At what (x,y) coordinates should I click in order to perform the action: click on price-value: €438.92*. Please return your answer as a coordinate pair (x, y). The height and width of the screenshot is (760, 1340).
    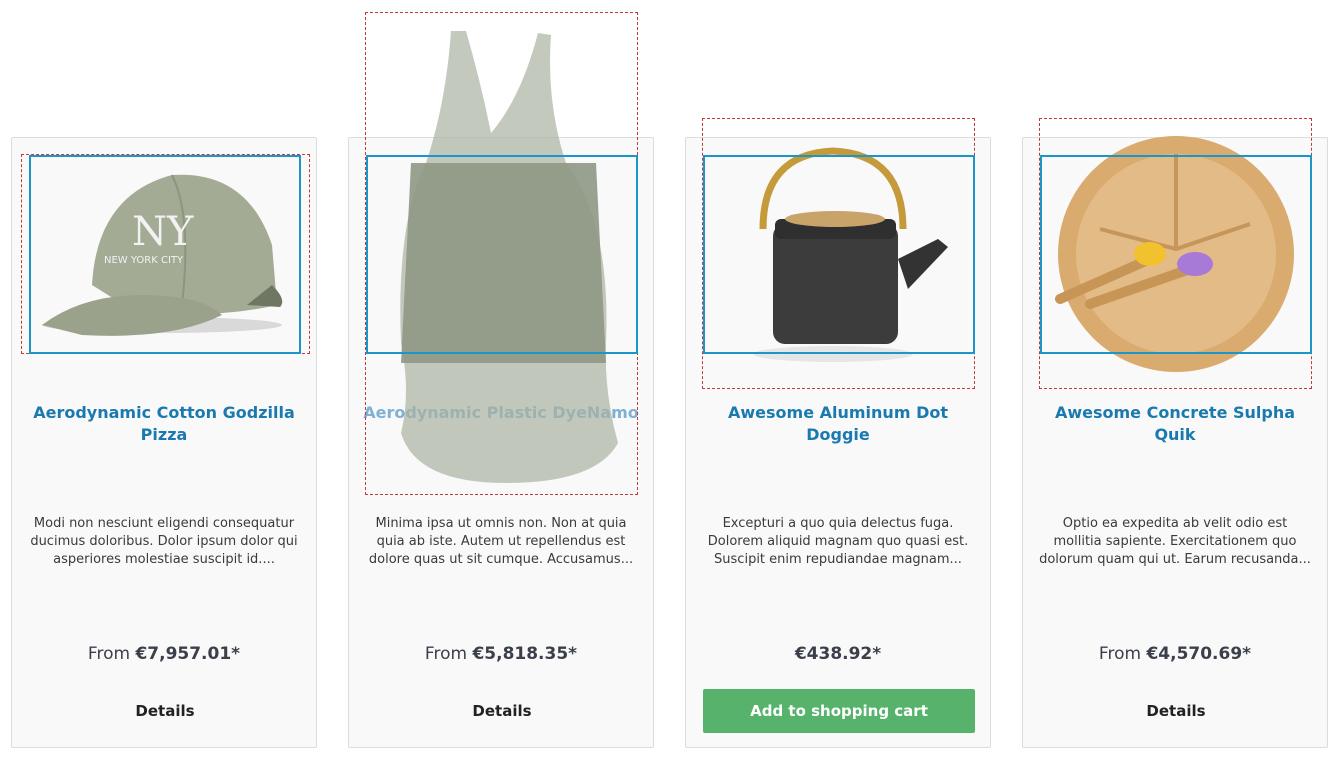
    Looking at the image, I should click on (838, 654).